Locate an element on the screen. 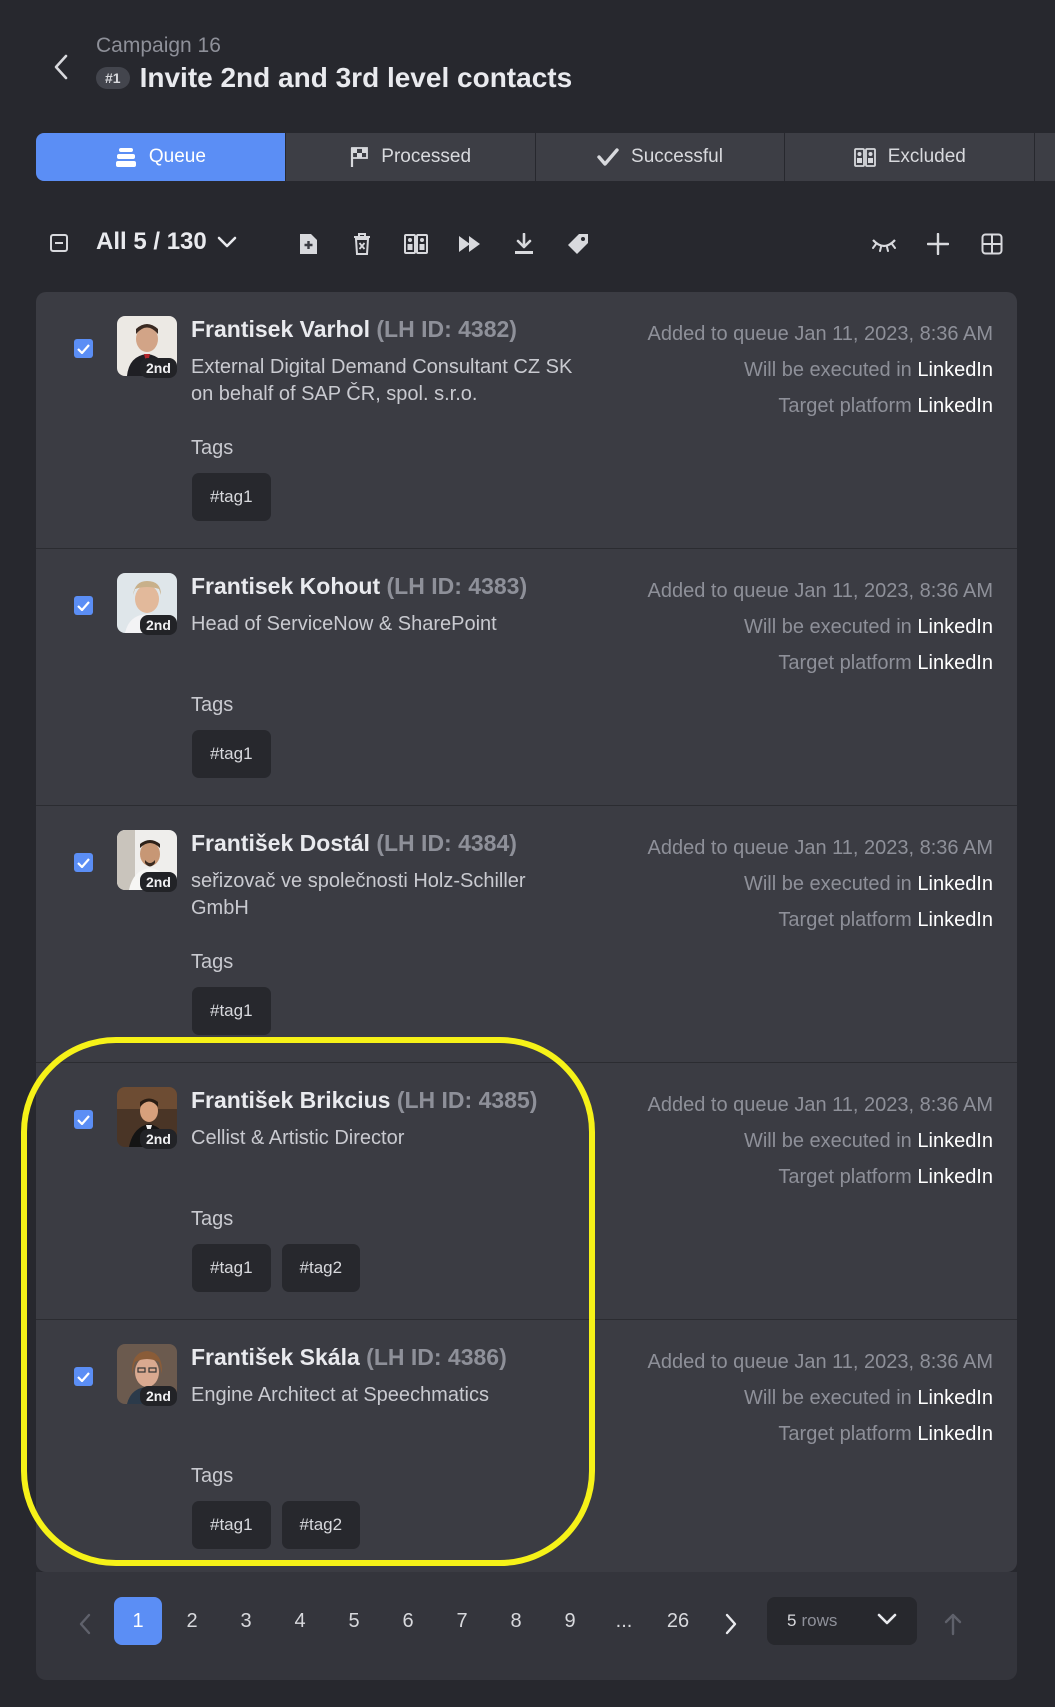 The width and height of the screenshot is (1055, 1707). hide-icon is located at coordinates (884, 245).